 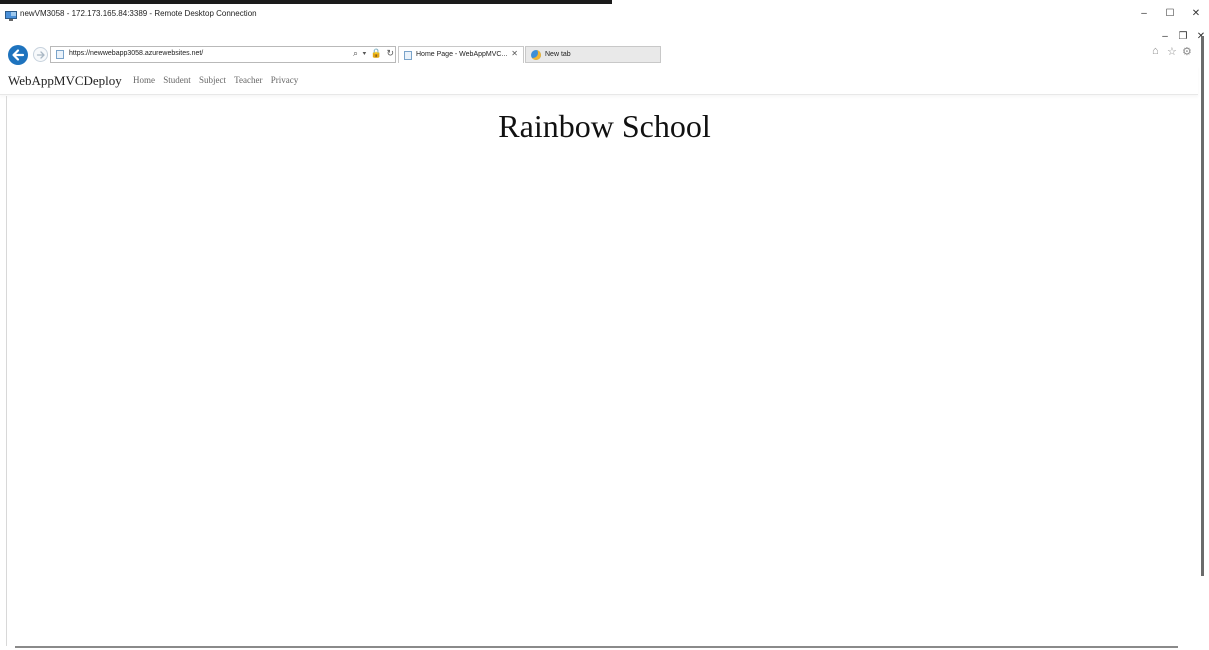 What do you see at coordinates (1170, 14) in the screenshot?
I see `rdp-maximize-button: ☐` at bounding box center [1170, 14].